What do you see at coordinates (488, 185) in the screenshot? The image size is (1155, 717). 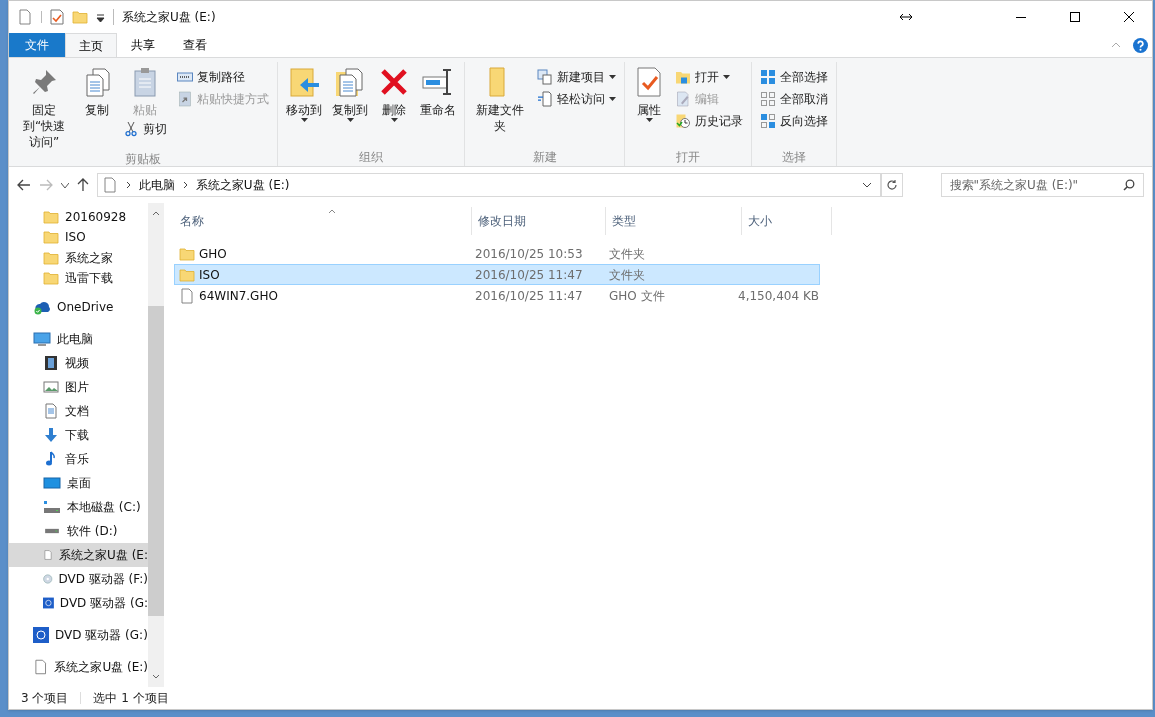 I see `address-bar: 此电脑 系统之家U盘 (E:)` at bounding box center [488, 185].